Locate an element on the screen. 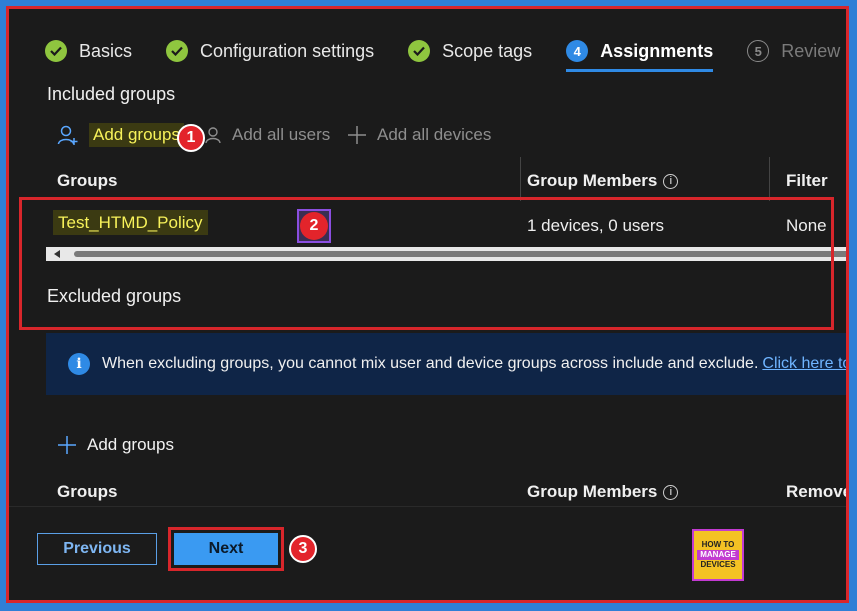 The height and width of the screenshot is (611, 857). tab-label: Basics is located at coordinates (106, 50).